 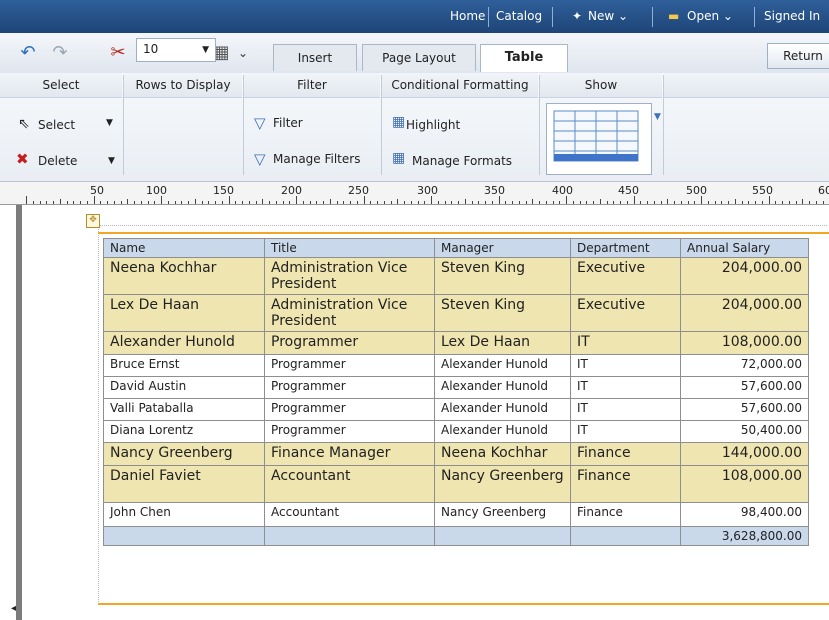 I want to click on cell-salary: 98,400.00, so click(x=744, y=514).